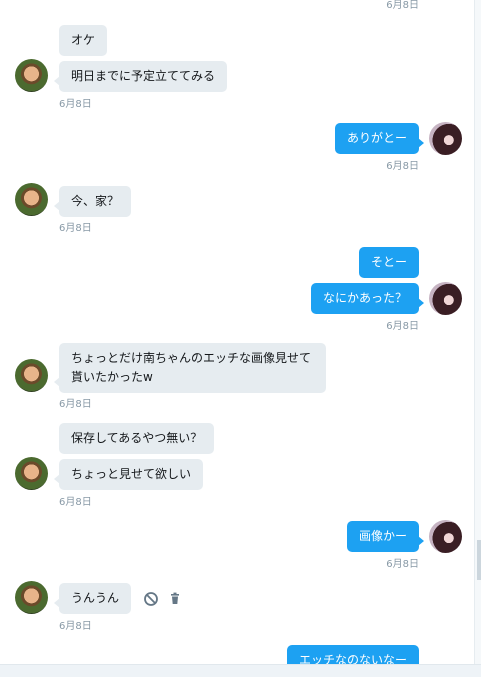 The width and height of the screenshot is (481, 677). What do you see at coordinates (140, 76) in the screenshot?
I see `message-bubble: 明日までに予定立ててみる` at bounding box center [140, 76].